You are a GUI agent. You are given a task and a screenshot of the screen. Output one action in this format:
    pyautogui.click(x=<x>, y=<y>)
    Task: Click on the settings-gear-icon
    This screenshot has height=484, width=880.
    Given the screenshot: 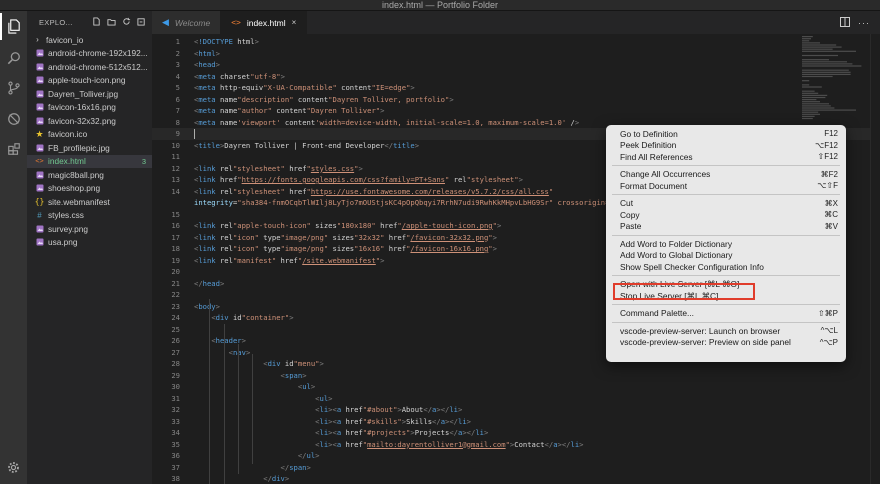 What is the action you would take?
    pyautogui.click(x=13, y=467)
    